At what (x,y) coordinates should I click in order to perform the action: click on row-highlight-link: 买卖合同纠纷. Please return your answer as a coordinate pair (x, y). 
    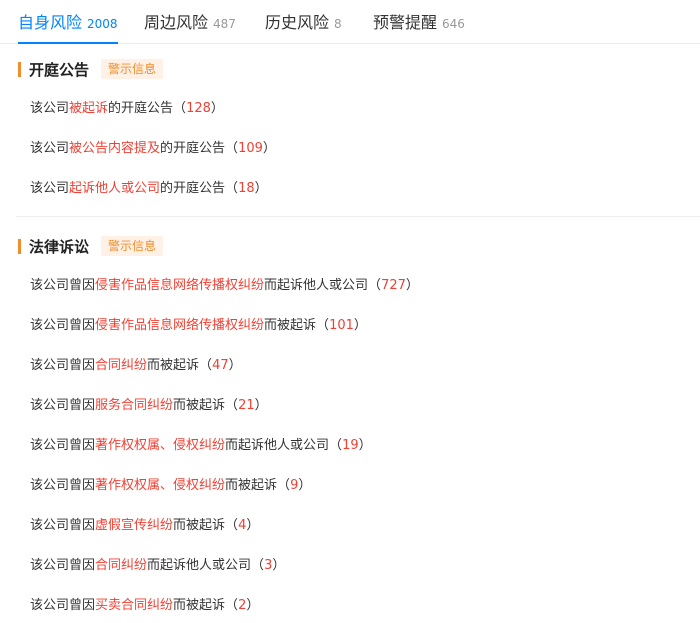
    Looking at the image, I should click on (134, 605).